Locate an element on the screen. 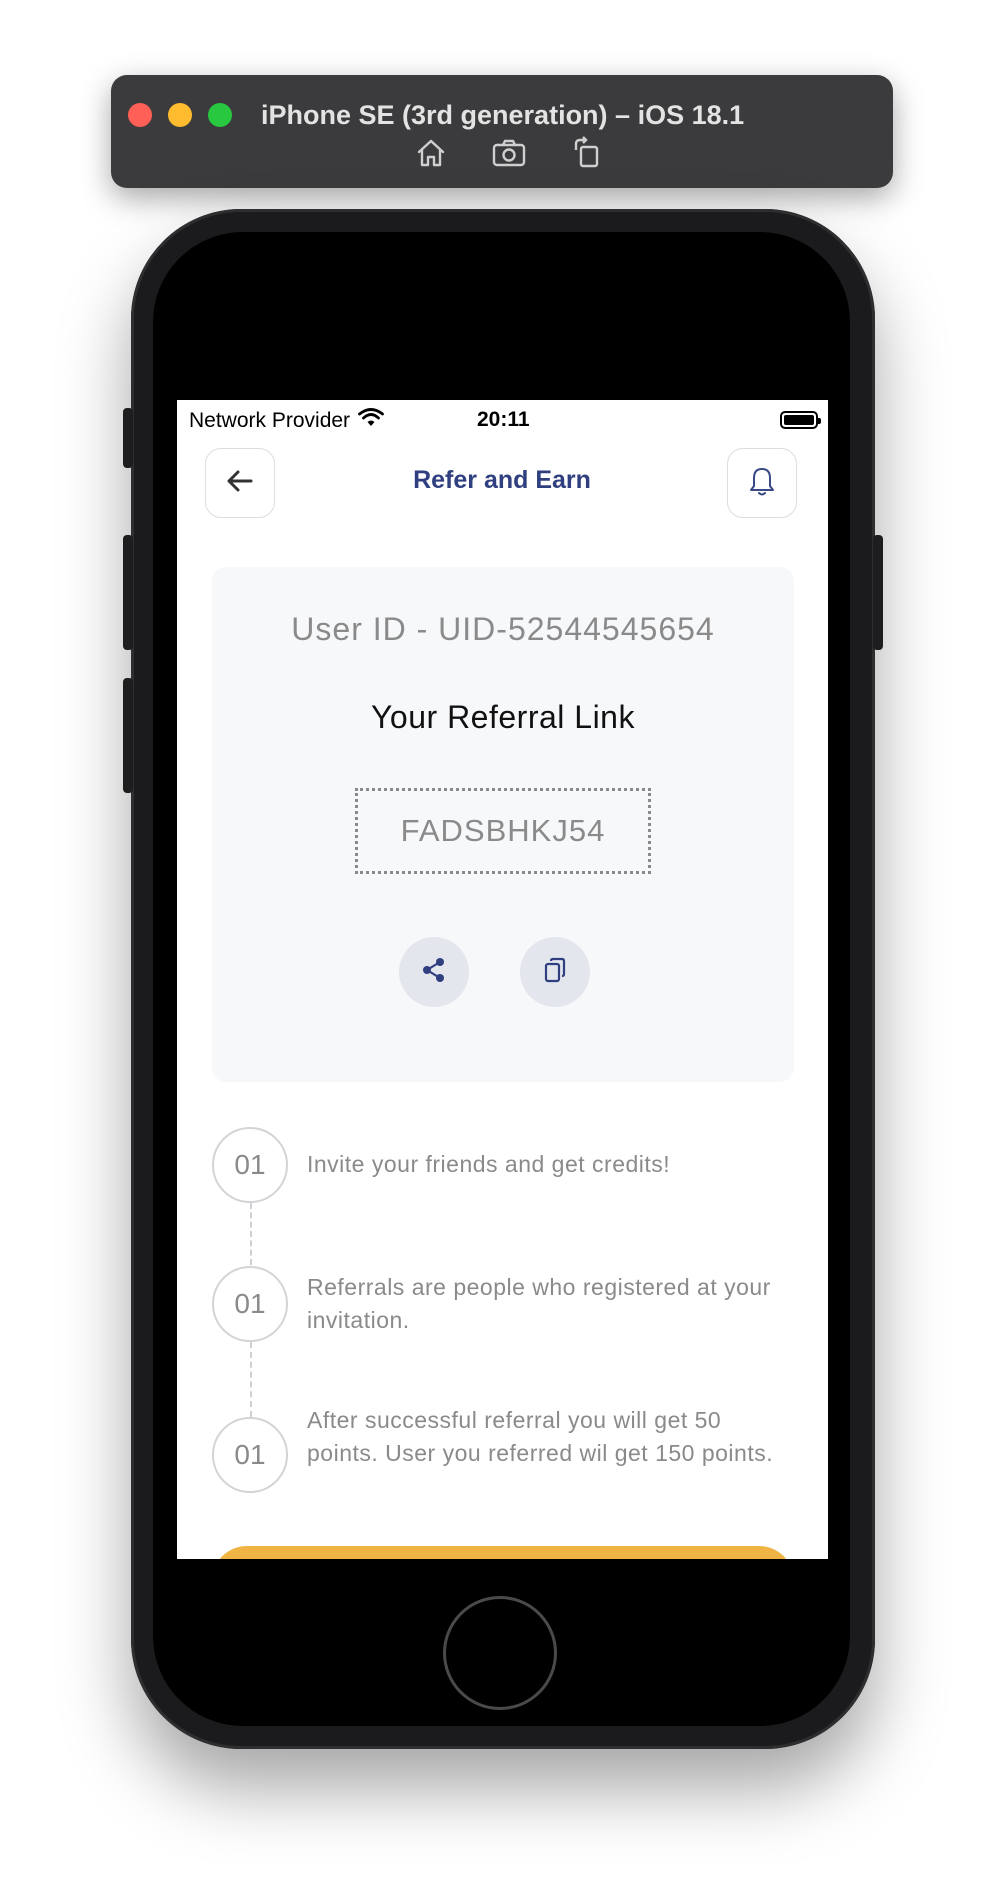 Image resolution: width=1004 pixels, height=1900 pixels. copy-button is located at coordinates (555, 972).